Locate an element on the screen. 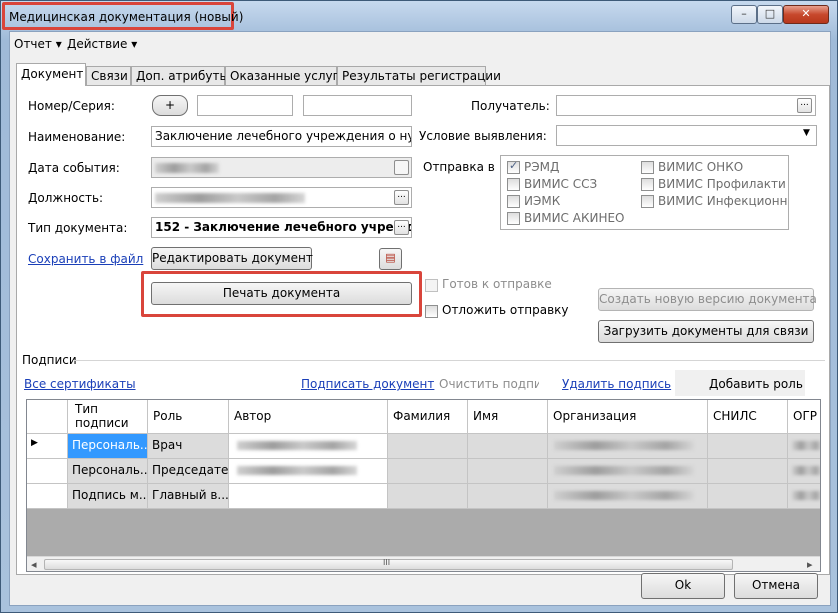 The height and width of the screenshot is (613, 838). name-field: Заключение лечебного учреждения о нуждае is located at coordinates (281, 136).